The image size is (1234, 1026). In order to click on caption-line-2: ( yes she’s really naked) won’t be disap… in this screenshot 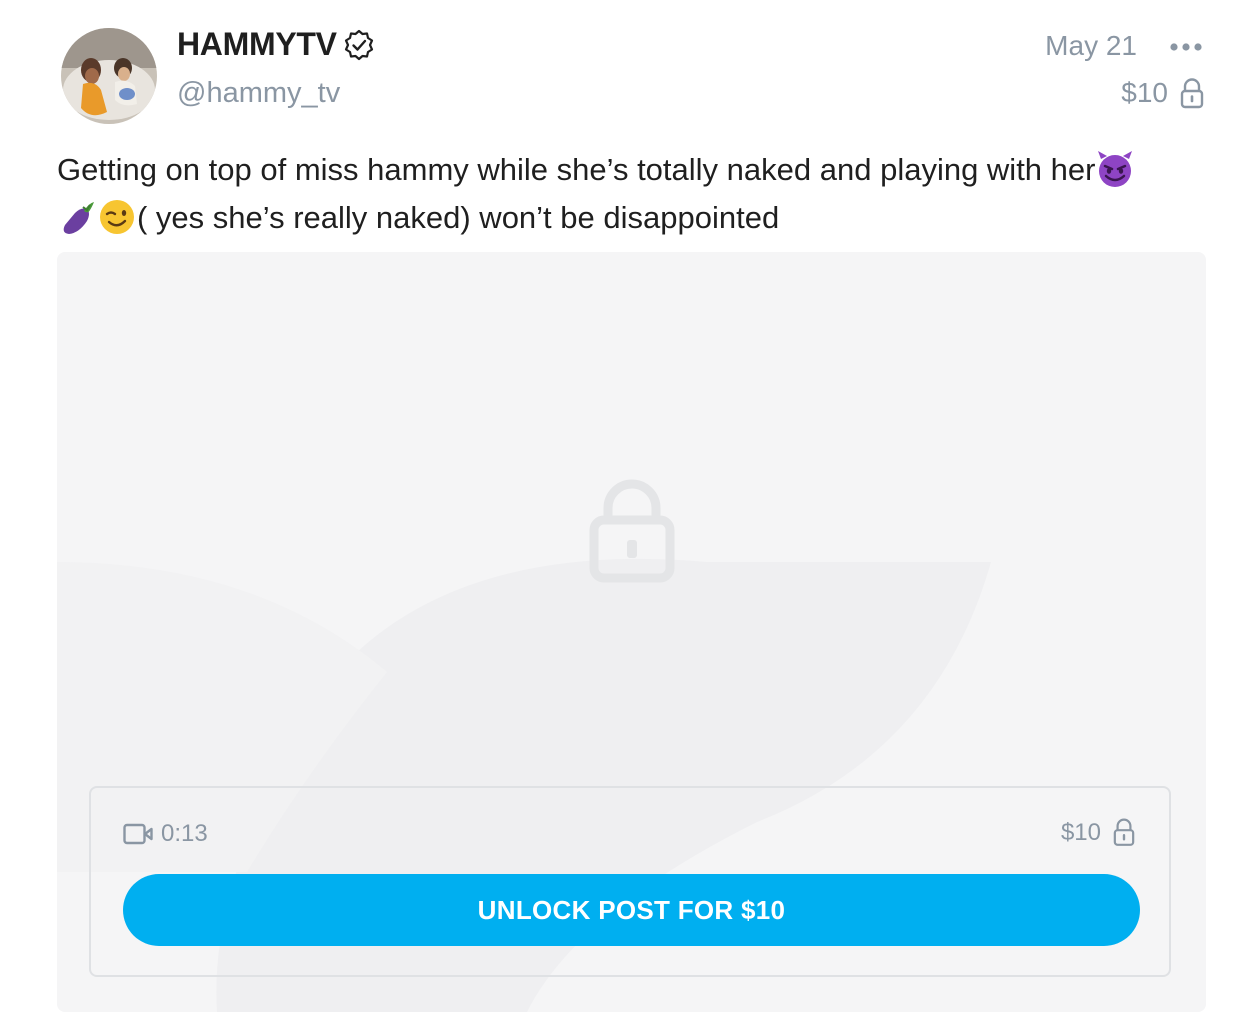, I will do `click(458, 217)`.